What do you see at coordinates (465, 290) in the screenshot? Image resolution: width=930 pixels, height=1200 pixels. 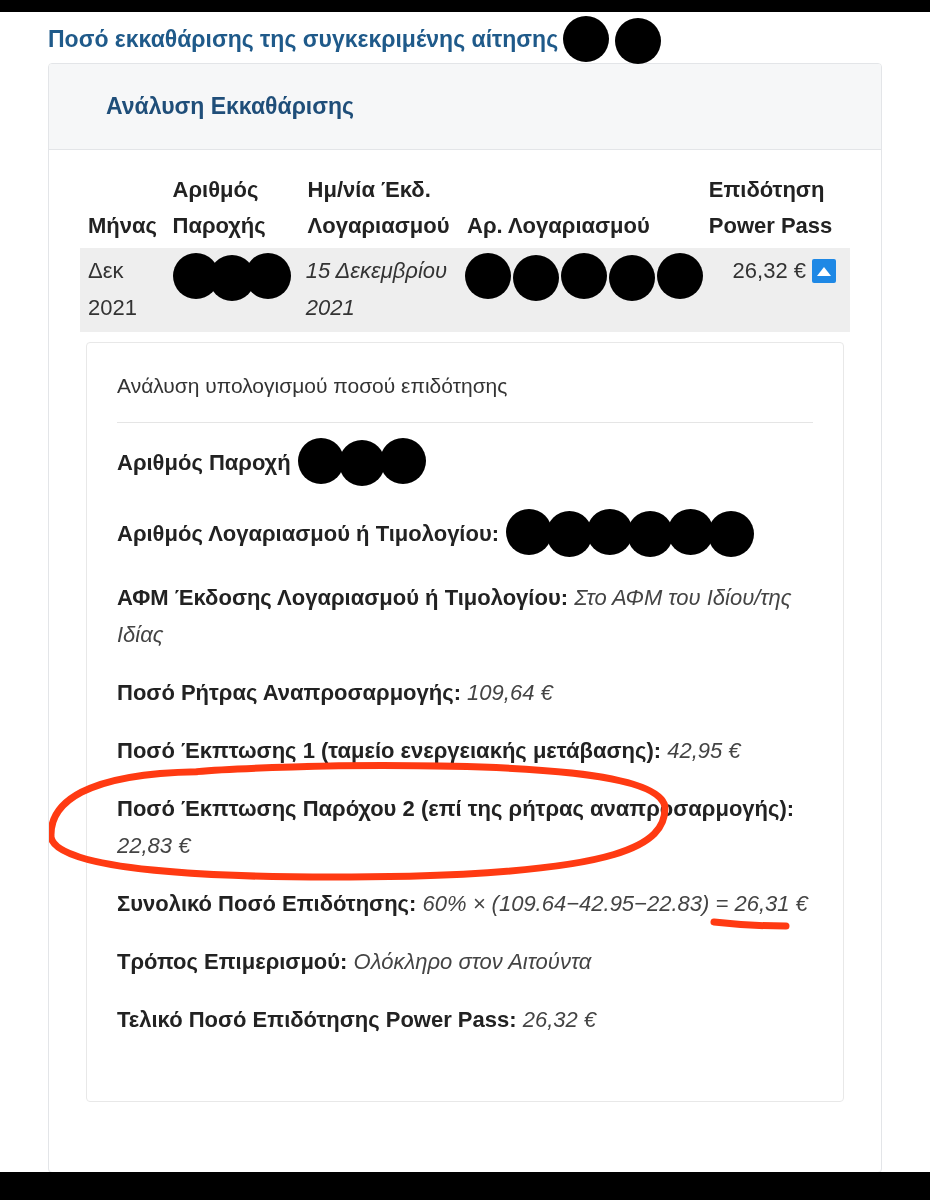 I see `table-row: Δεκ 2021 15 Δεκεμβρίου 2021 26,32 €` at bounding box center [465, 290].